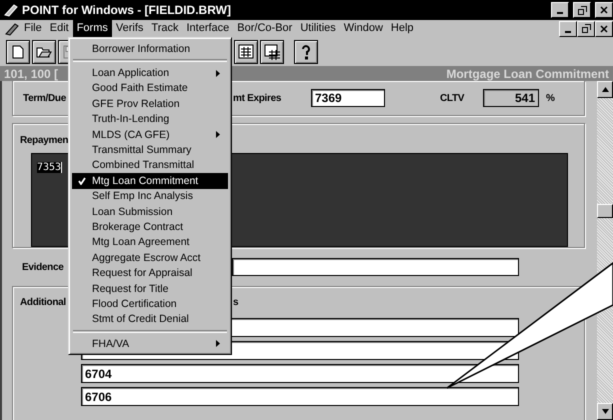 This screenshot has height=420, width=613. I want to click on menu-item: Loan Submission, so click(150, 212).